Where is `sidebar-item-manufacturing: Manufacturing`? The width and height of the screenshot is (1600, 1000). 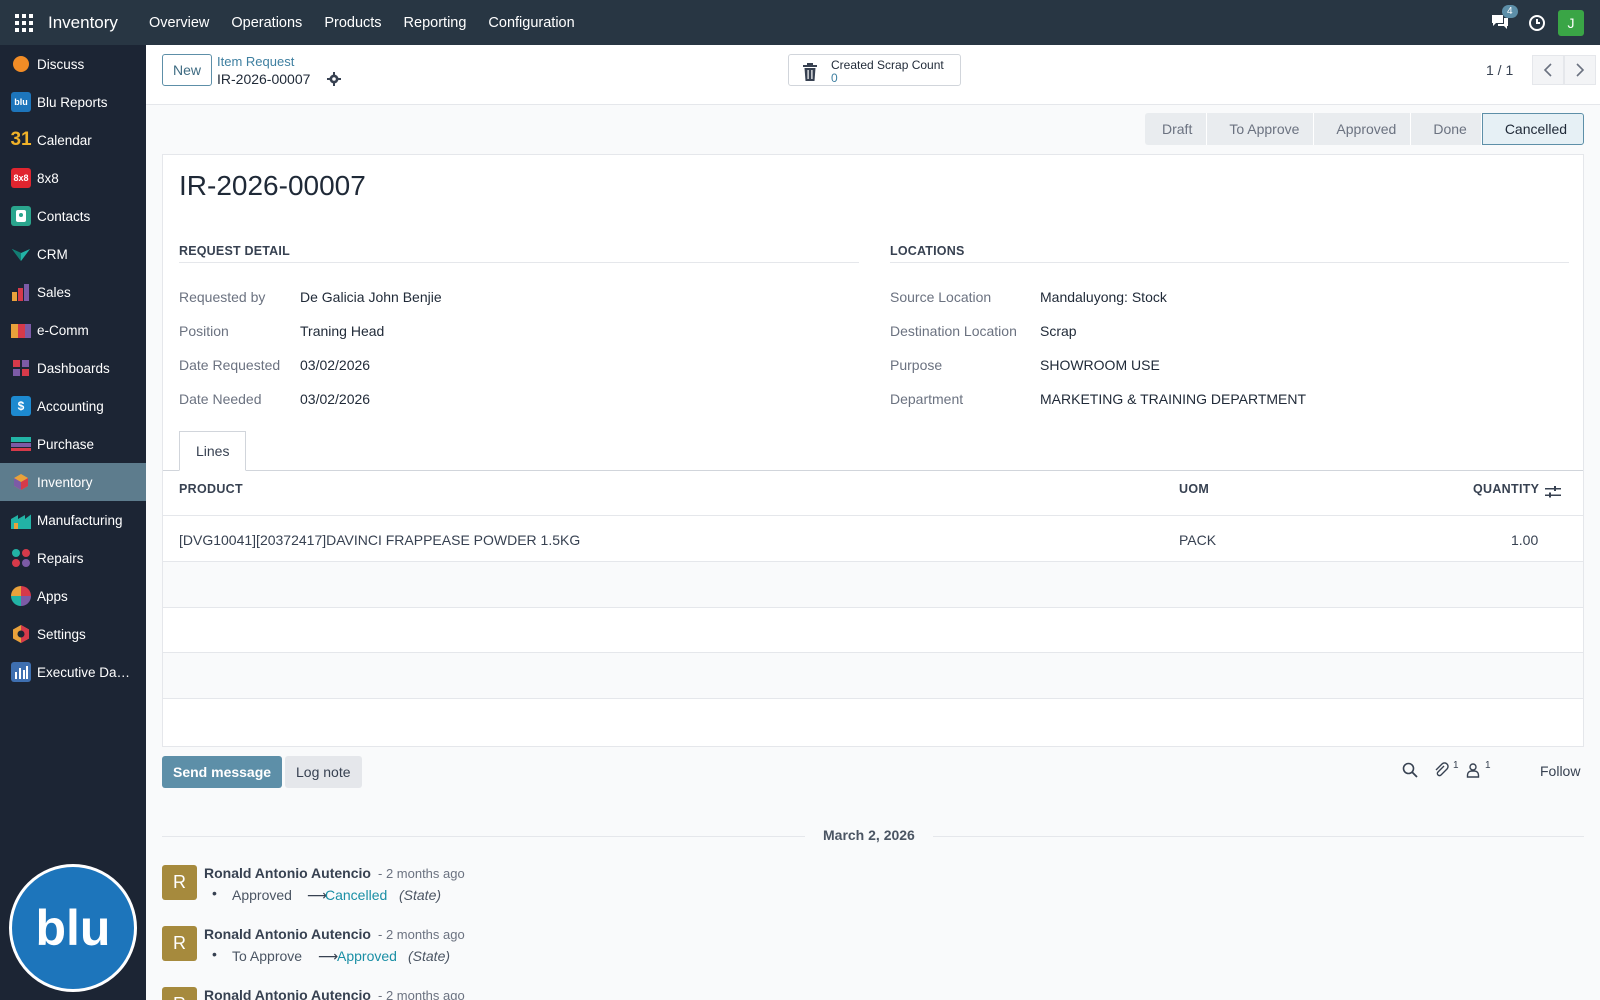
sidebar-item-manufacturing: Manufacturing is located at coordinates (73, 520).